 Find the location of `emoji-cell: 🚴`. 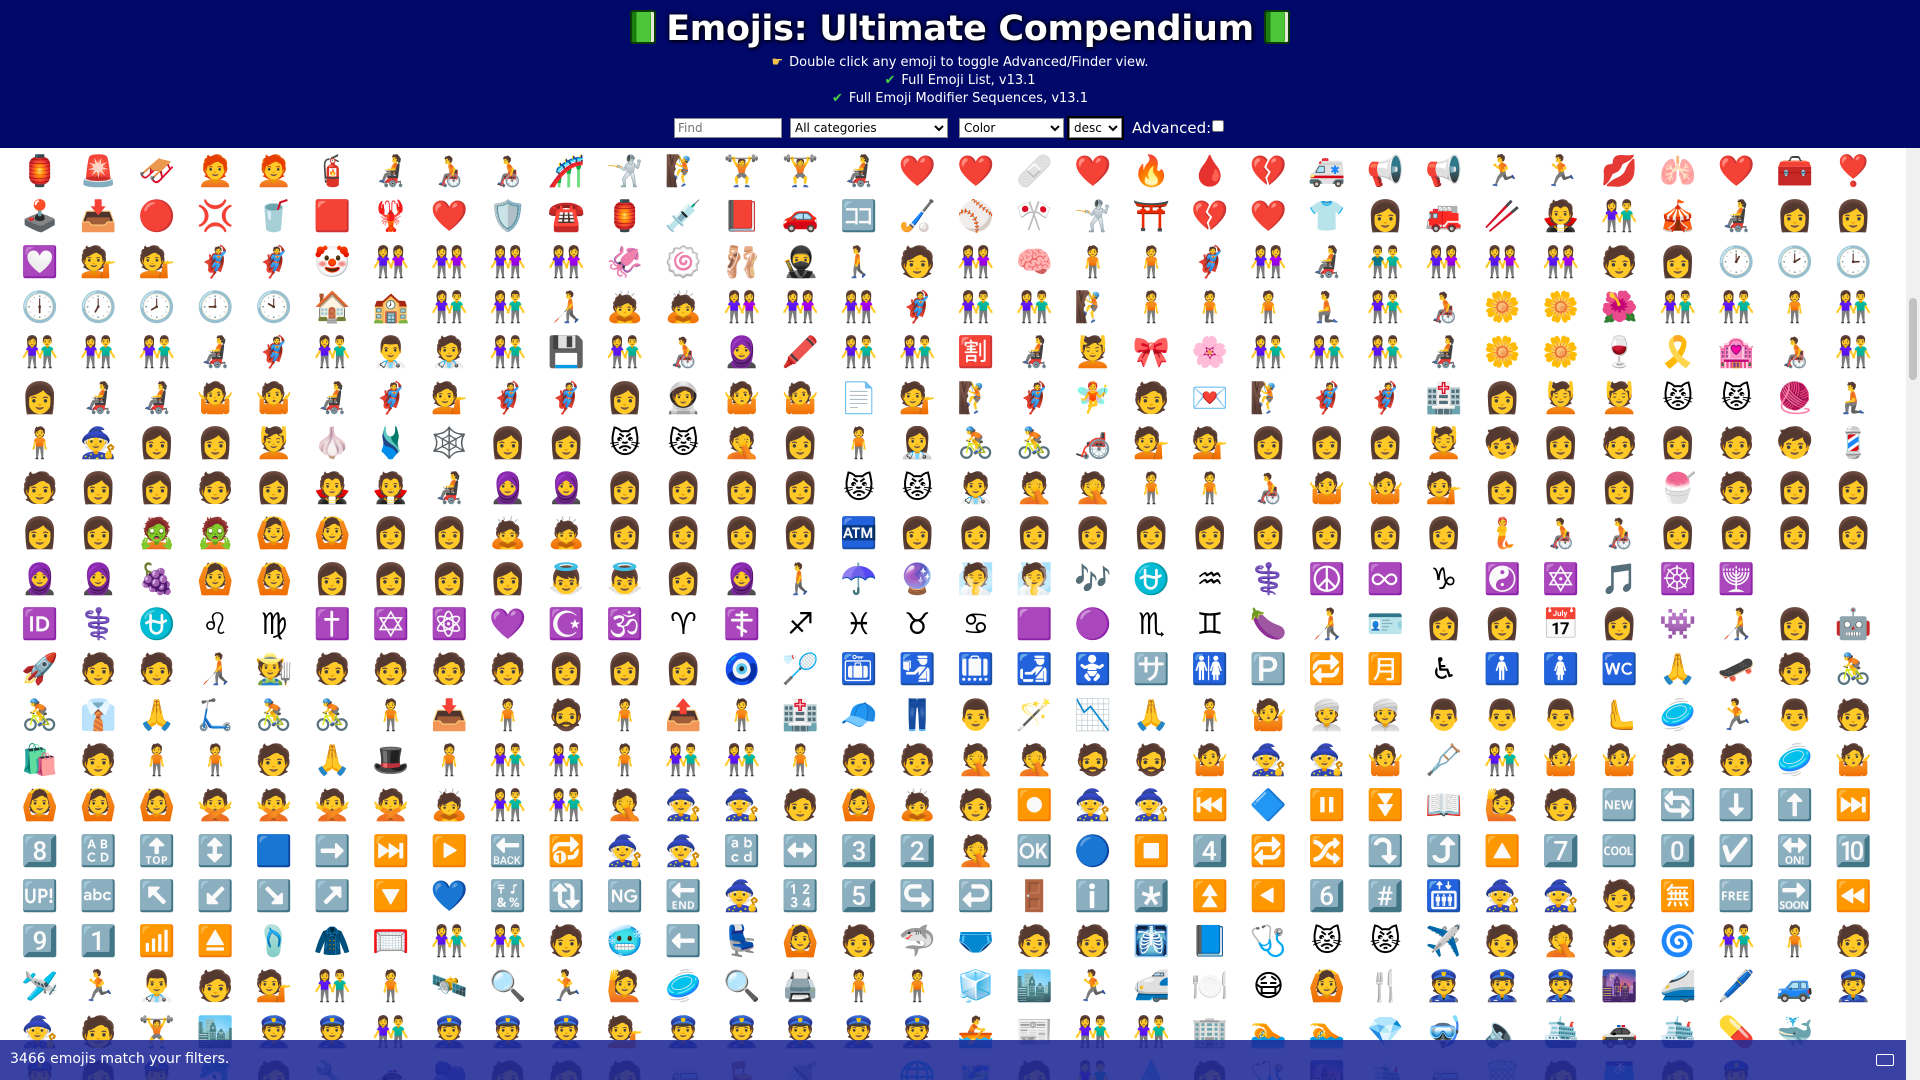

emoji-cell: 🚴 is located at coordinates (274, 716).